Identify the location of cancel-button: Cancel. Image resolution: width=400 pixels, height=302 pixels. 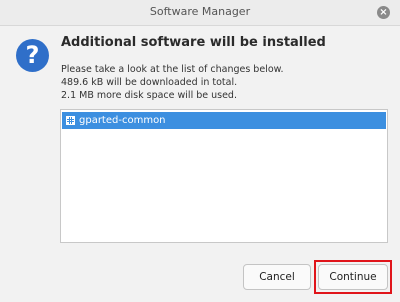
(277, 277).